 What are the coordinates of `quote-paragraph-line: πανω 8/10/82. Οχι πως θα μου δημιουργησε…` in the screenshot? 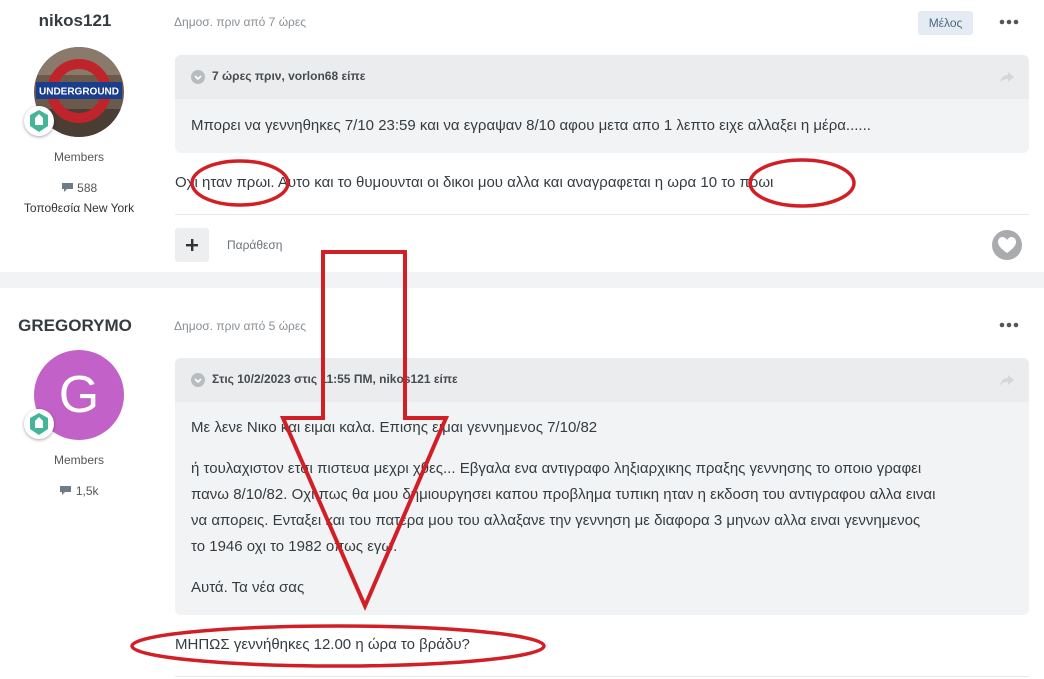 It's located at (563, 494).